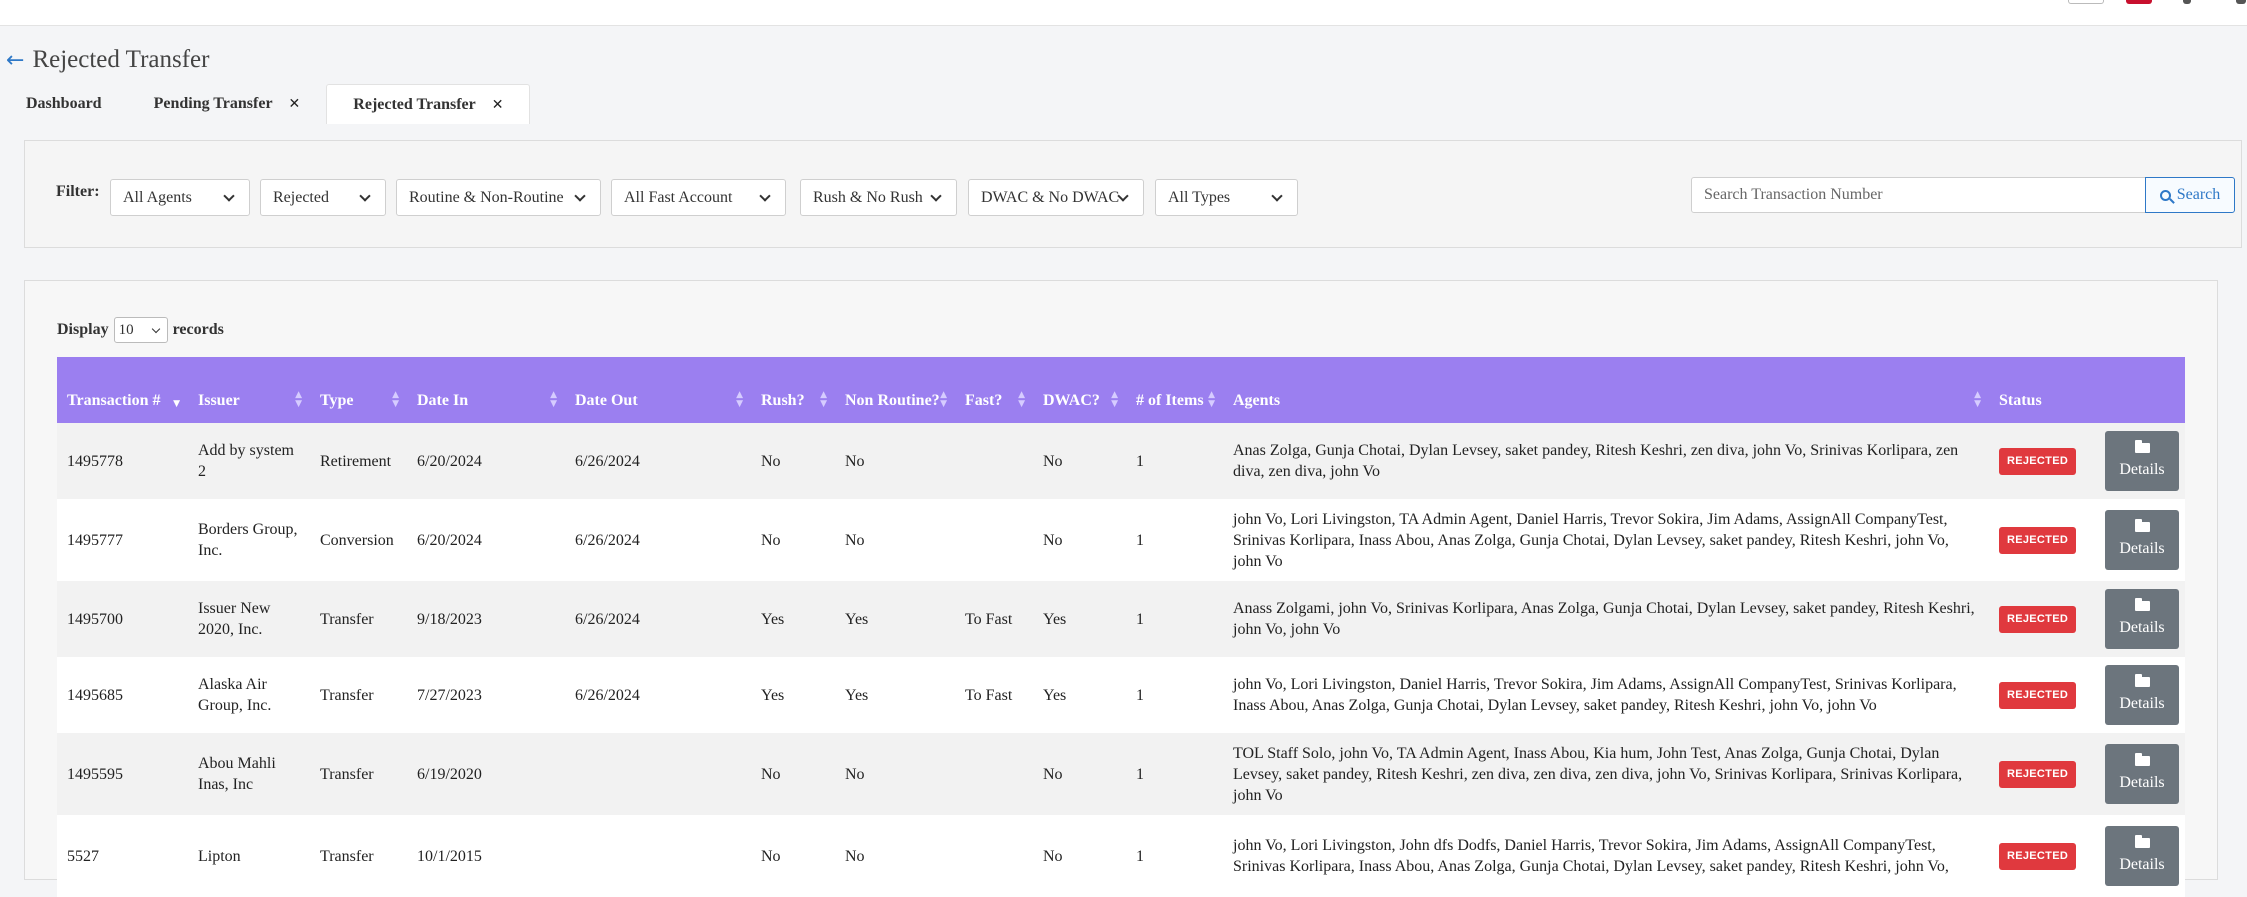 The height and width of the screenshot is (897, 2247). I want to click on status-dropdown: Rejected, so click(323, 197).